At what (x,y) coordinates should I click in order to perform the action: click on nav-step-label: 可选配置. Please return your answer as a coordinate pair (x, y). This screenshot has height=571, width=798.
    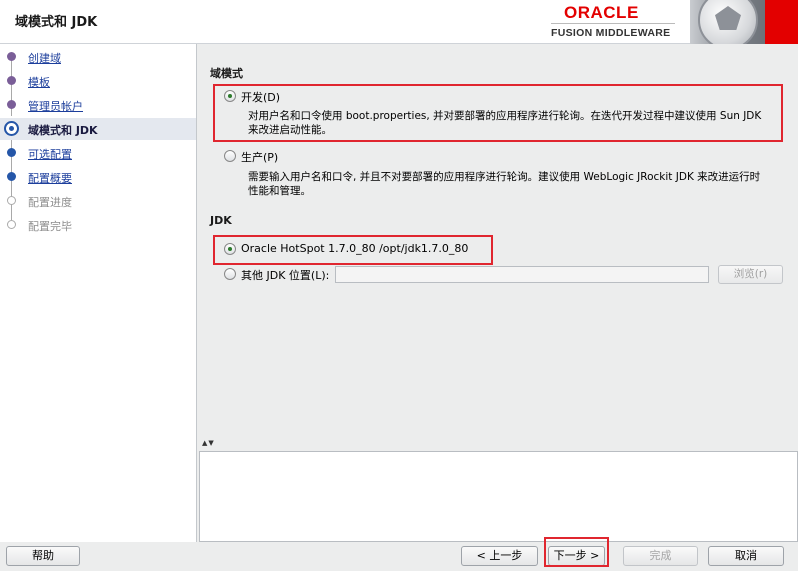
    Looking at the image, I should click on (50, 154).